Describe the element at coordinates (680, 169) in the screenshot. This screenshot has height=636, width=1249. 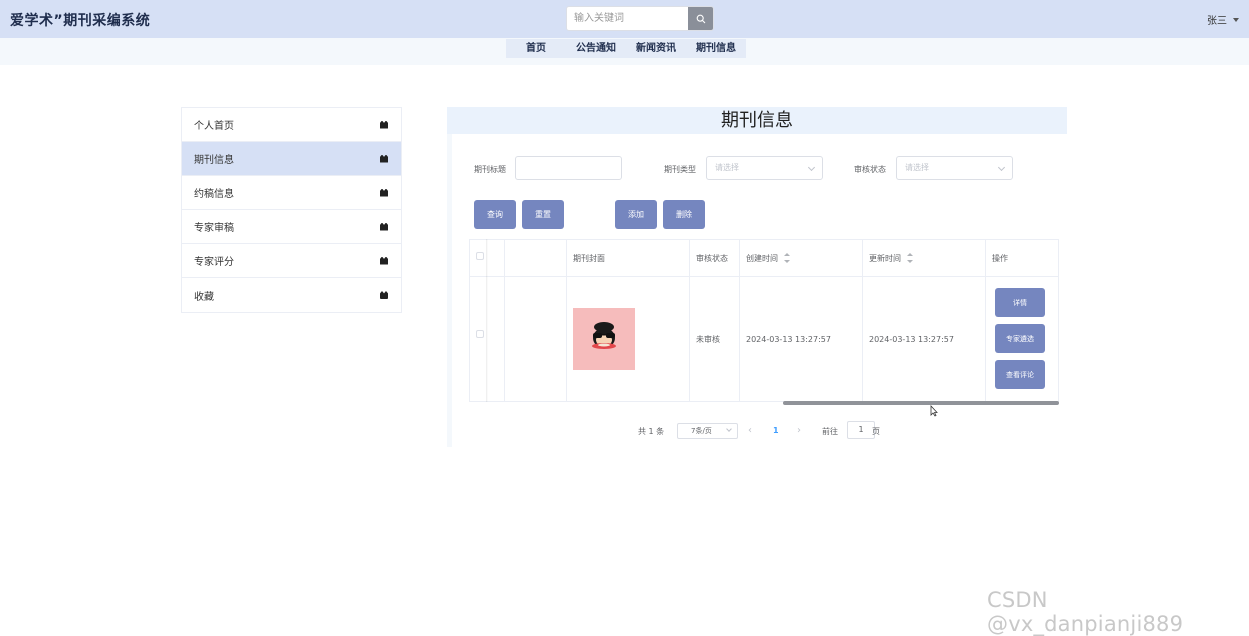
I see `filter-type-label: 期刊类型` at that location.